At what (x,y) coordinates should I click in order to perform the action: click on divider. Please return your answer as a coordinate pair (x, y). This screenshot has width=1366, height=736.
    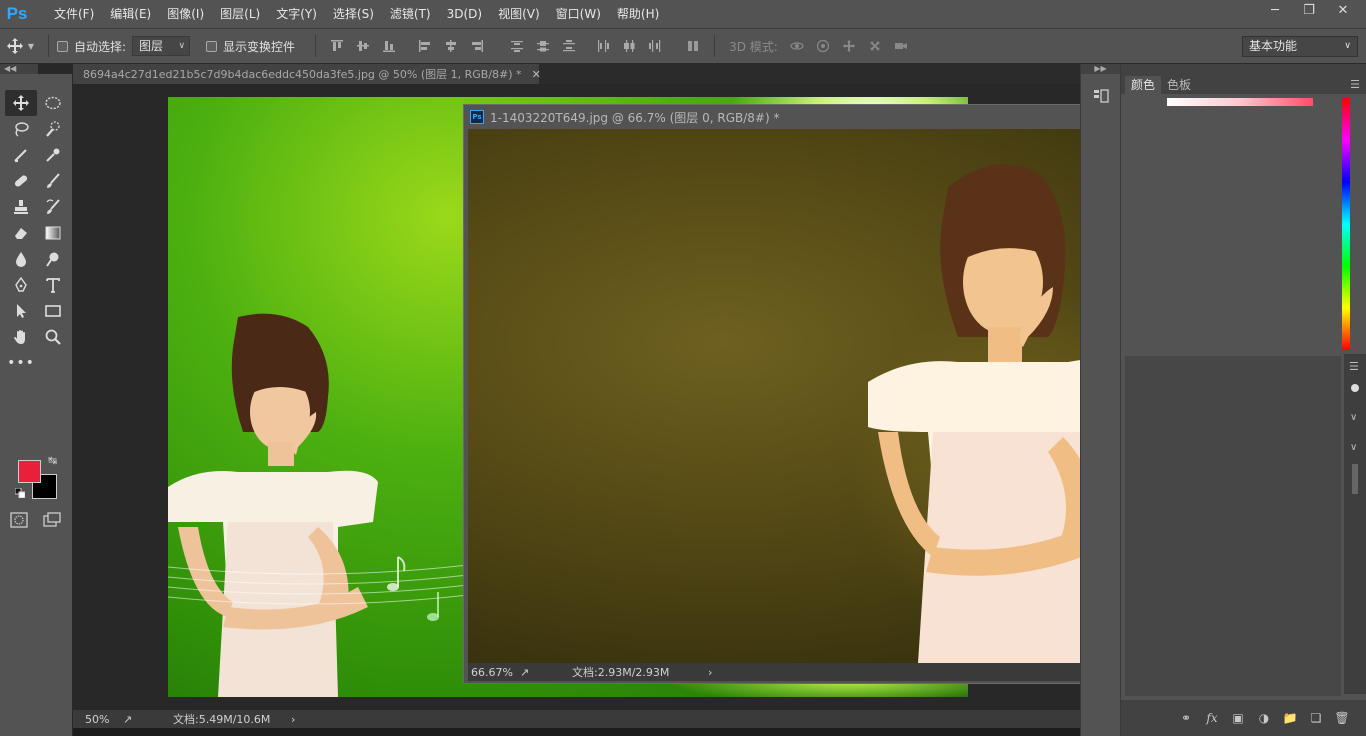
    Looking at the image, I should click on (715, 46).